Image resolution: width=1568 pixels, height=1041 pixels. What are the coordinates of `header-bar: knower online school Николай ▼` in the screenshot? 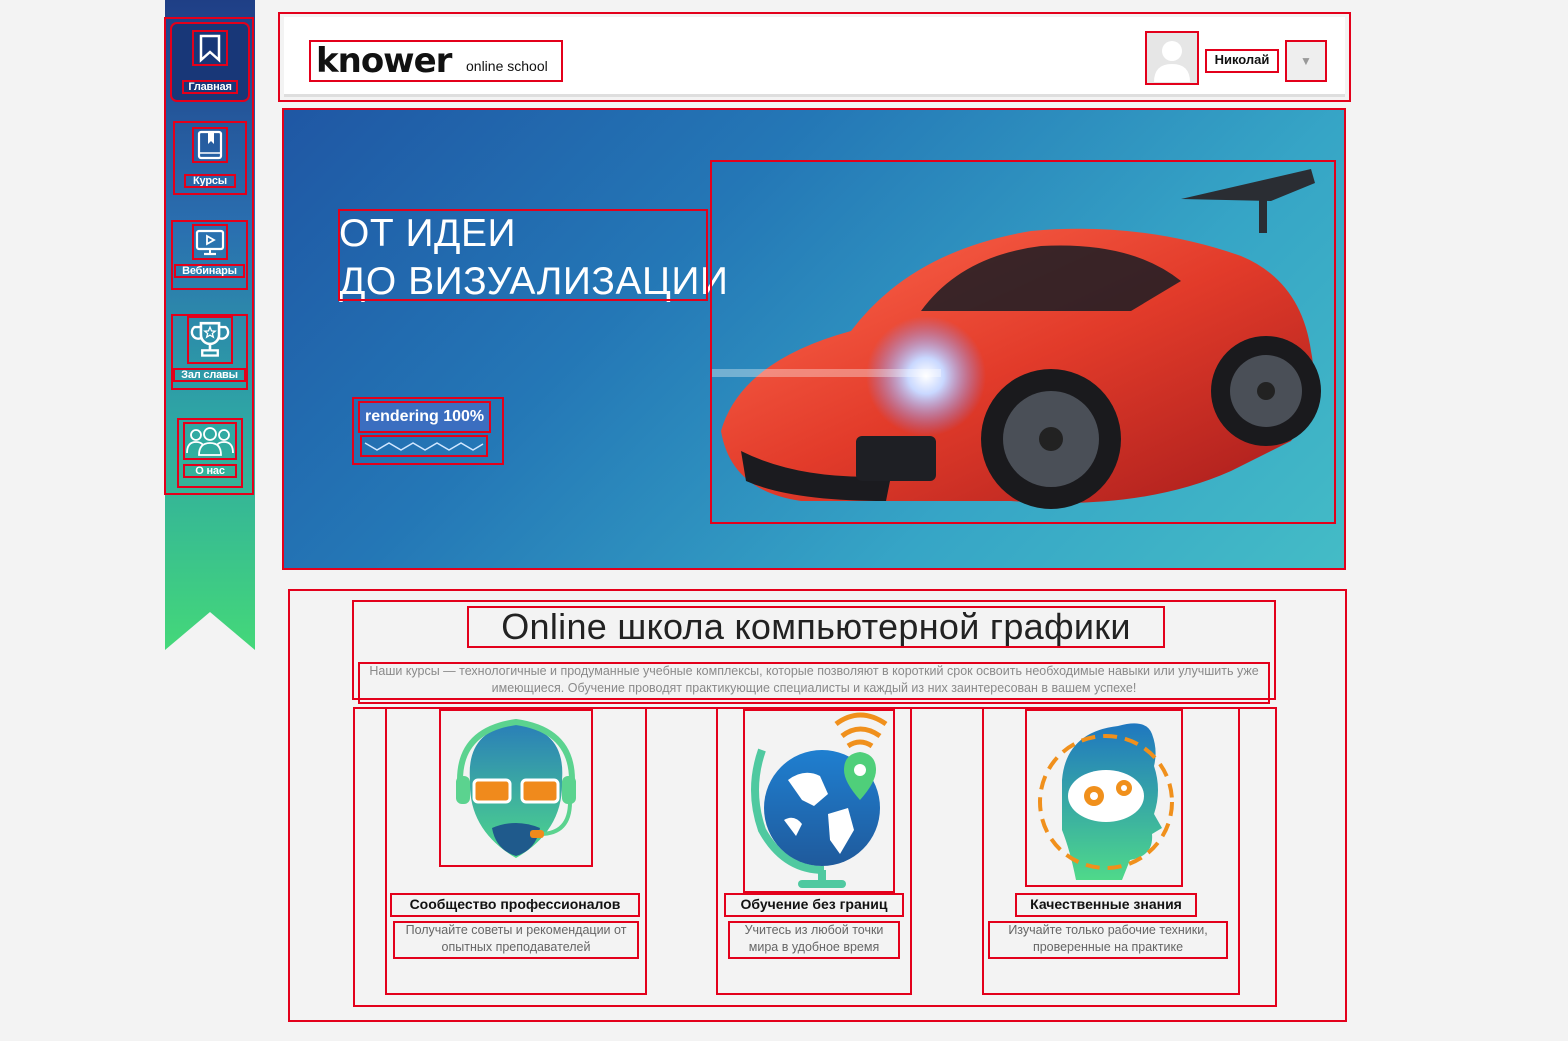 It's located at (814, 57).